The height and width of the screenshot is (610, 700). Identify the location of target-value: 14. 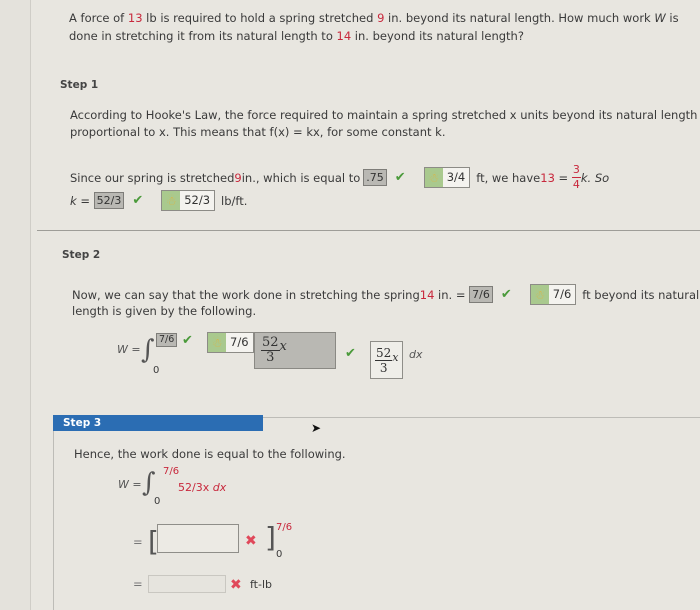
(344, 36).